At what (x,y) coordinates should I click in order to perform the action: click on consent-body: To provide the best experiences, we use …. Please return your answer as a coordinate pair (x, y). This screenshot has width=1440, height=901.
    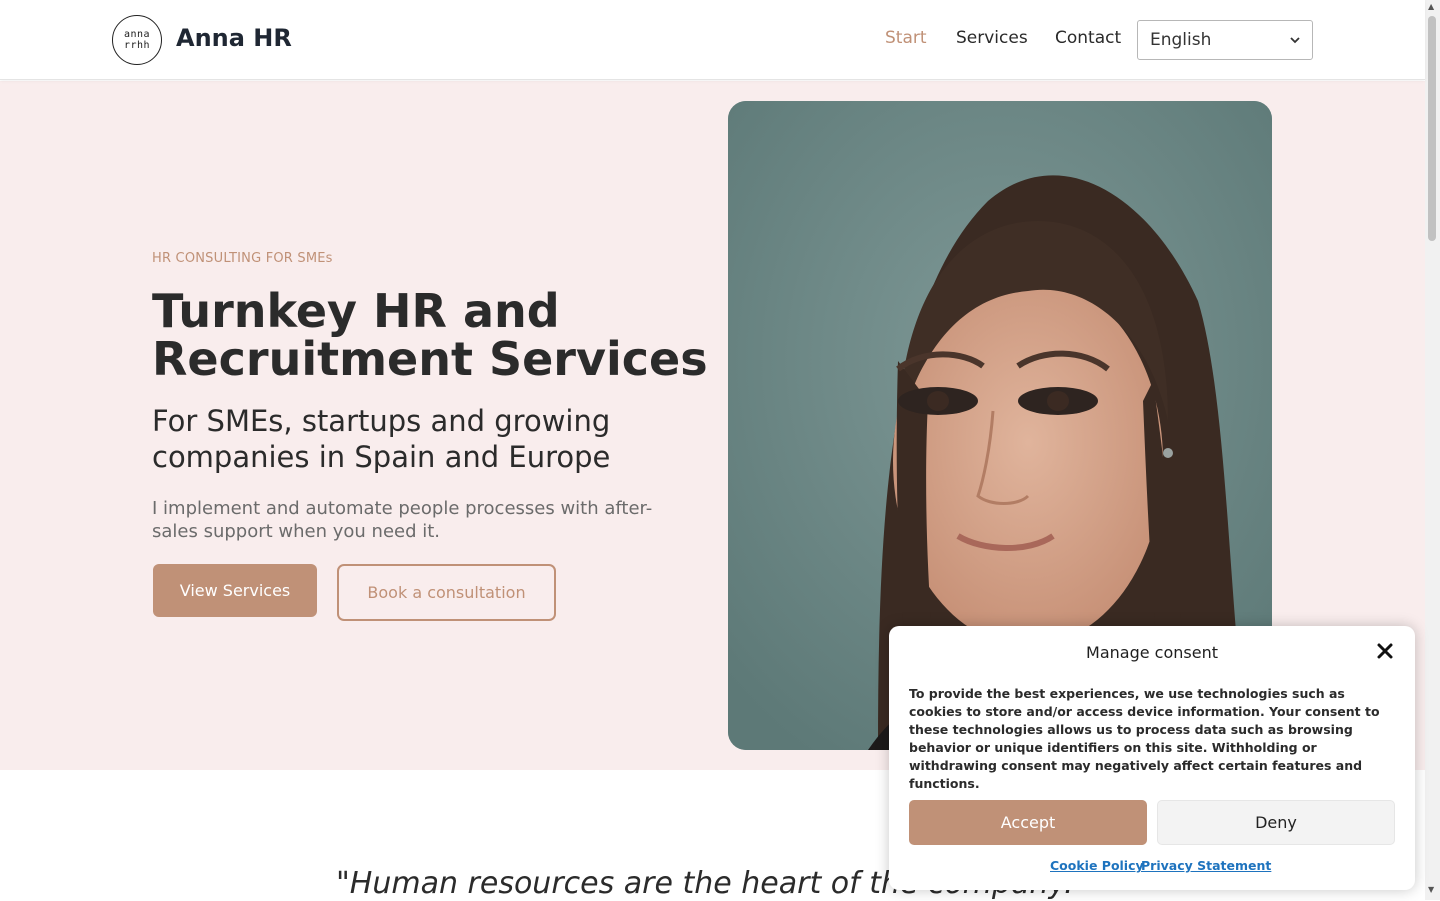
    Looking at the image, I should click on (1144, 738).